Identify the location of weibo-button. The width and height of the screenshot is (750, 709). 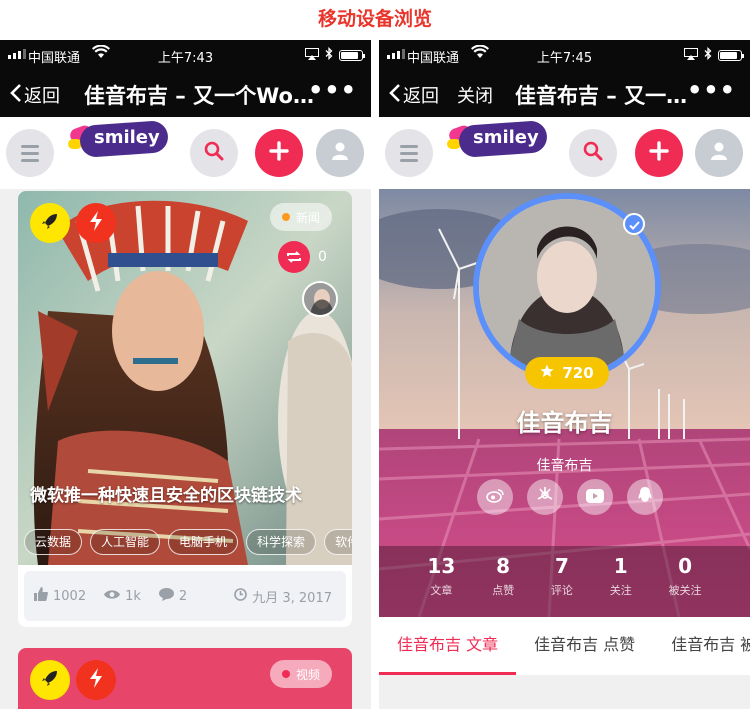
(495, 497).